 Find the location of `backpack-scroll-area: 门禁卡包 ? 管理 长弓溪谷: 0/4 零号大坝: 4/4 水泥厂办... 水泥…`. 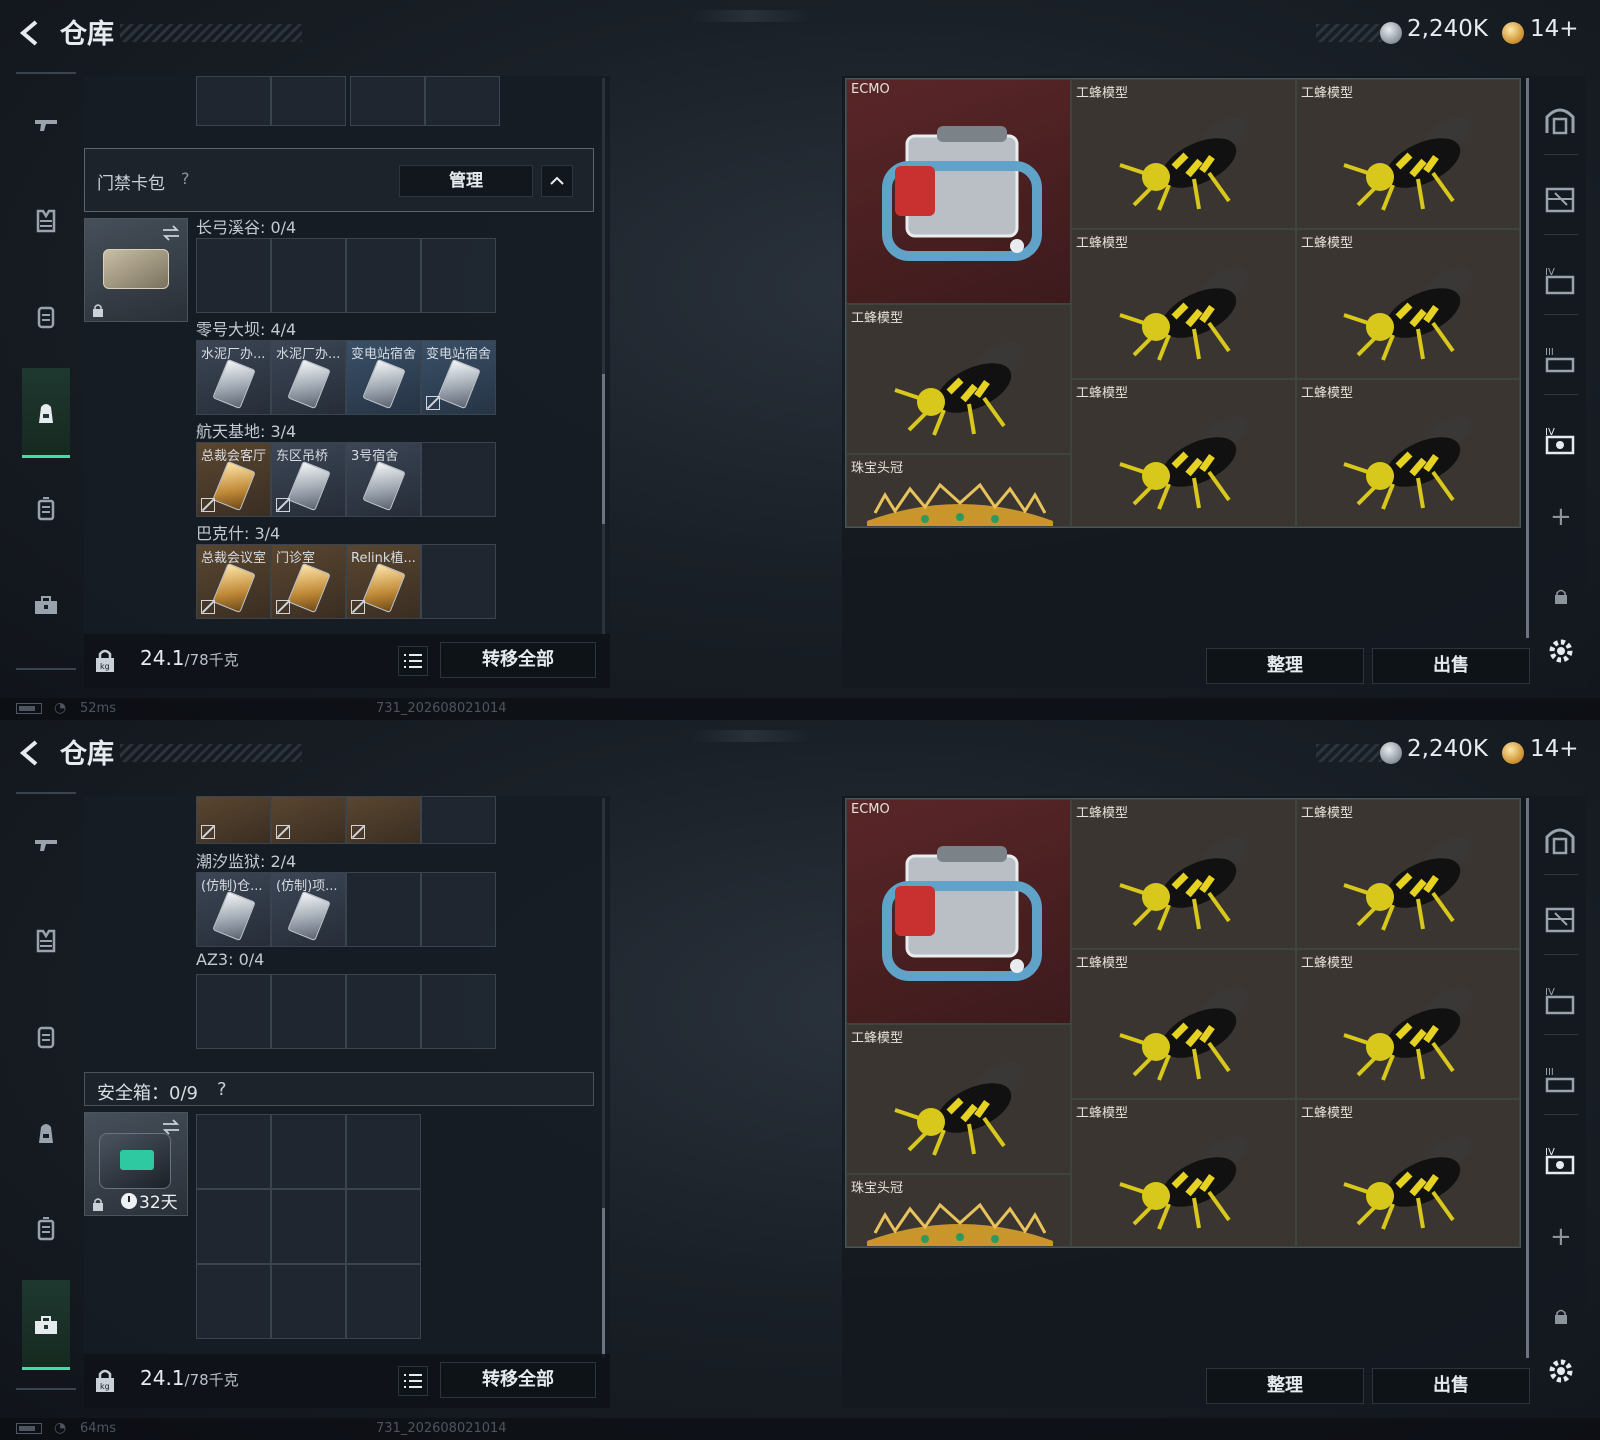

backpack-scroll-area: 门禁卡包 ? 管理 长弓溪谷: 0/4 零号大坝: 4/4 水泥厂办... 水泥… is located at coordinates (347, 354).